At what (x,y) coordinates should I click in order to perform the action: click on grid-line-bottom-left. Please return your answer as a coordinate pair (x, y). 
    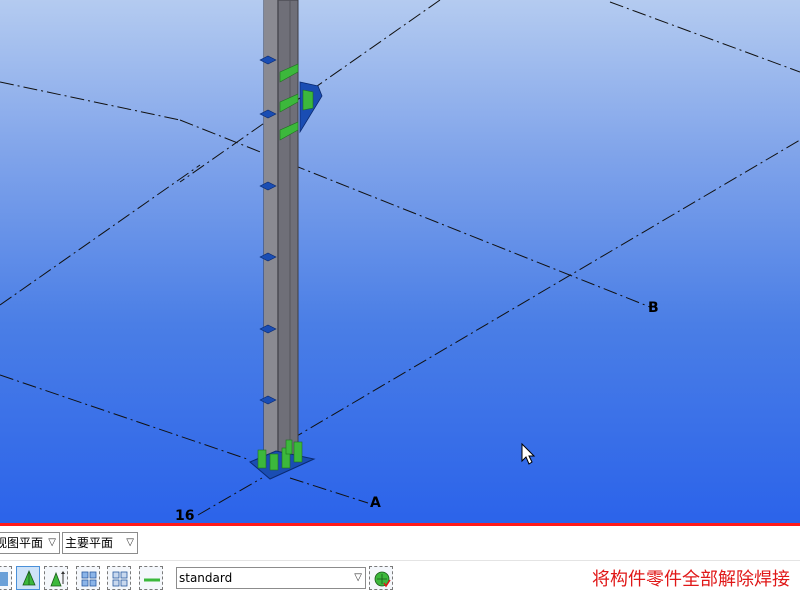
    Looking at the image, I should click on (125, 417).